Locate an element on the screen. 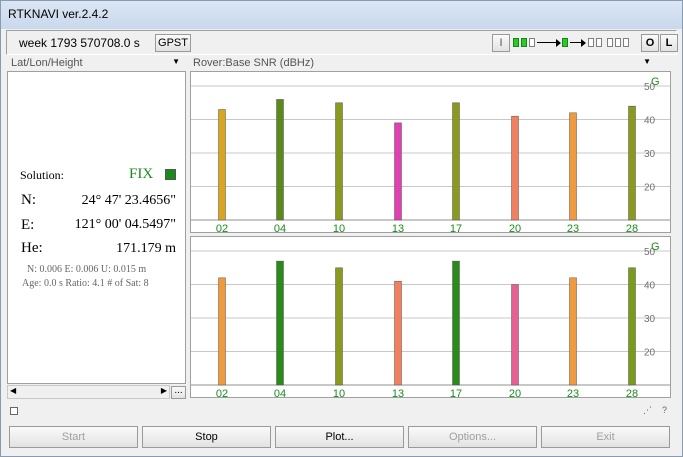 The height and width of the screenshot is (457, 683). status-indicator-icon is located at coordinates (14, 411).